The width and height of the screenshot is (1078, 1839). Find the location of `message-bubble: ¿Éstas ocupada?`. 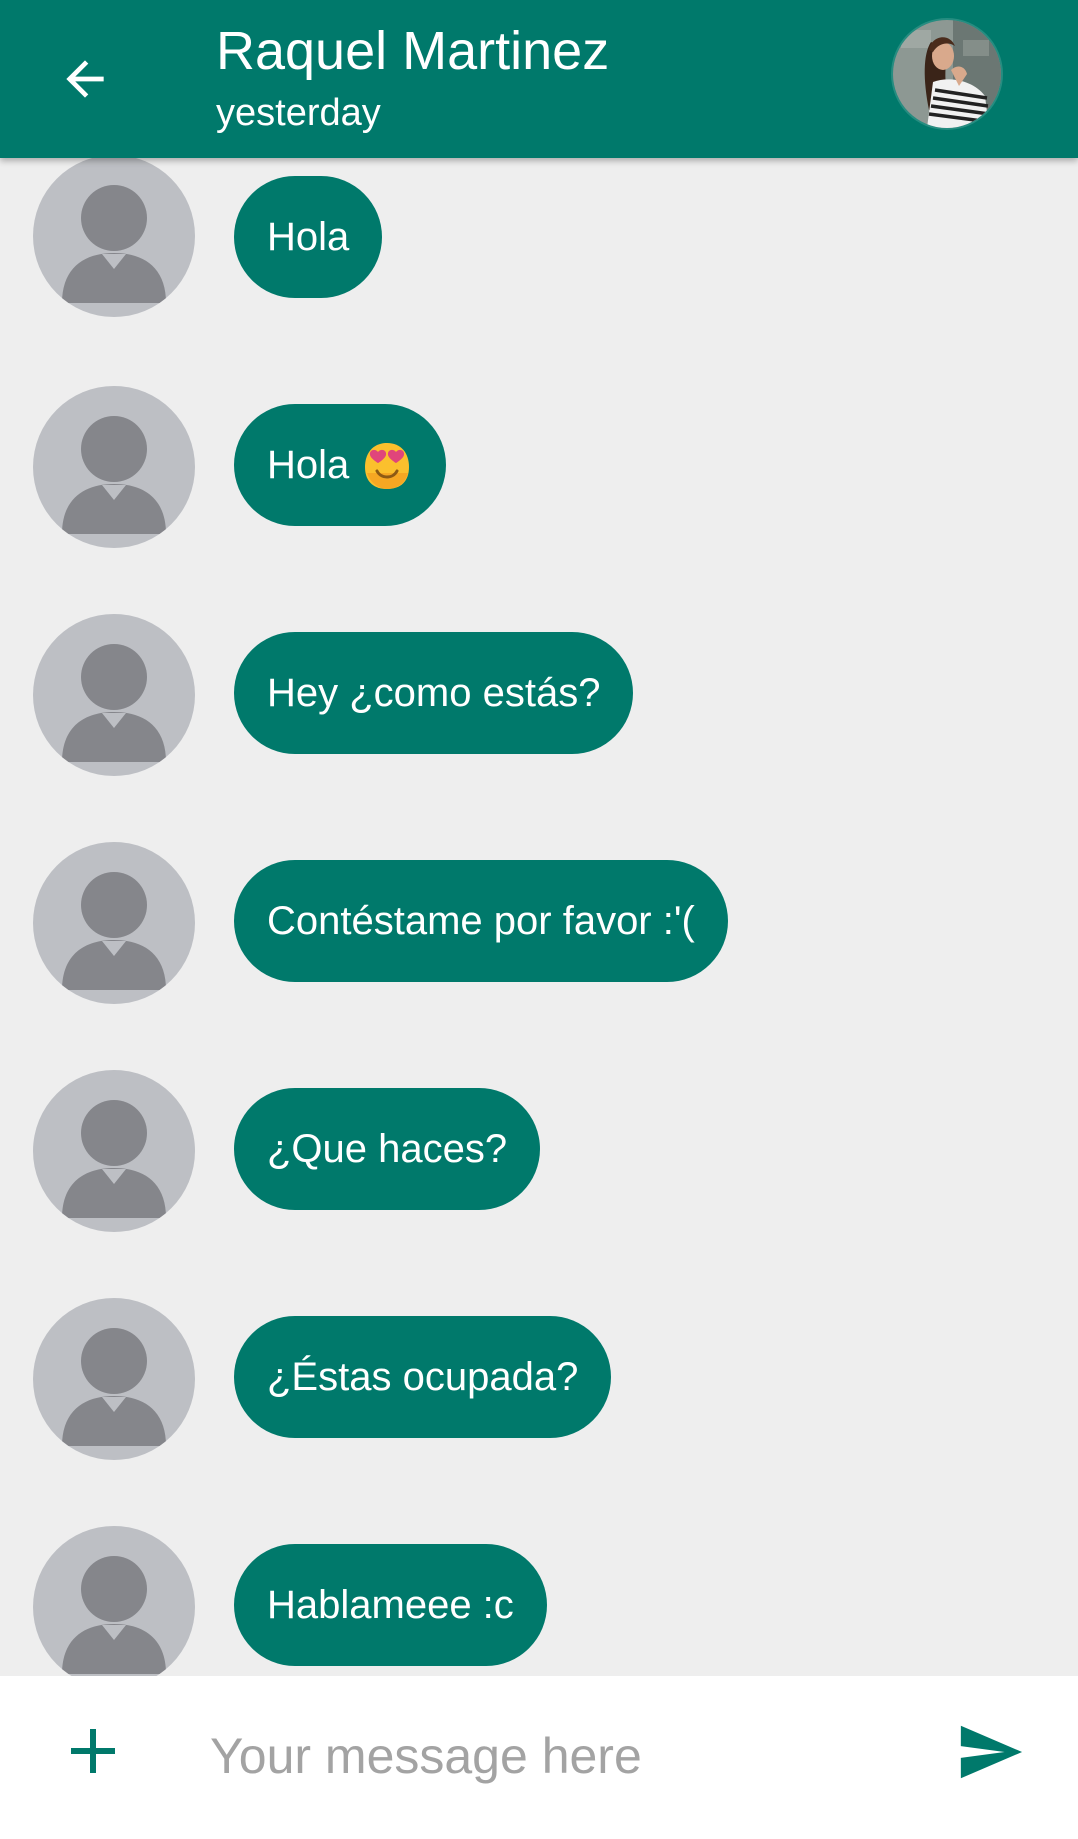

message-bubble: ¿Éstas ocupada? is located at coordinates (423, 1377).